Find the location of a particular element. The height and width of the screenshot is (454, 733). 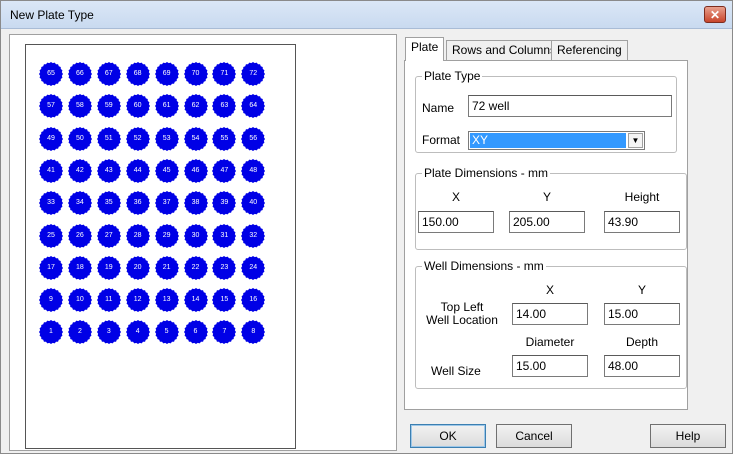

well: 14 is located at coordinates (195, 300).